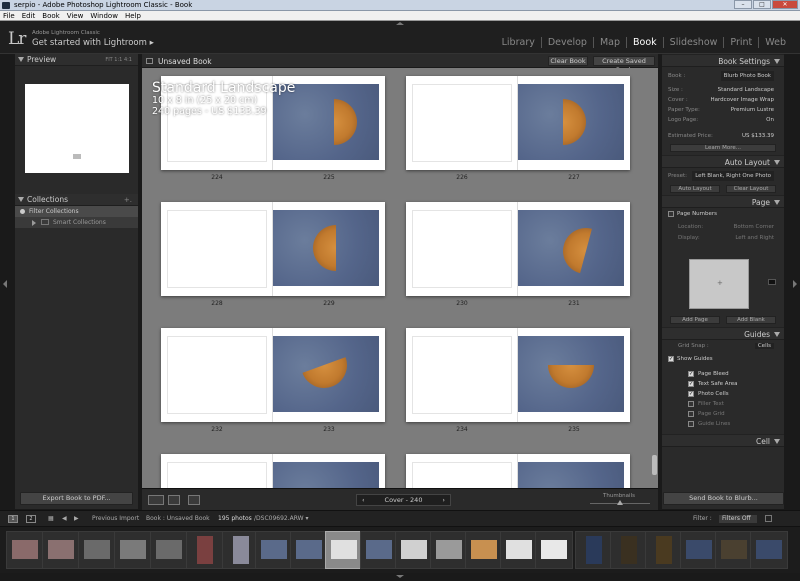 This screenshot has width=800, height=581. Describe the element at coordinates (76, 60) in the screenshot. I see `preview-panel-header: Preview FIT 1:1 4:1` at that location.